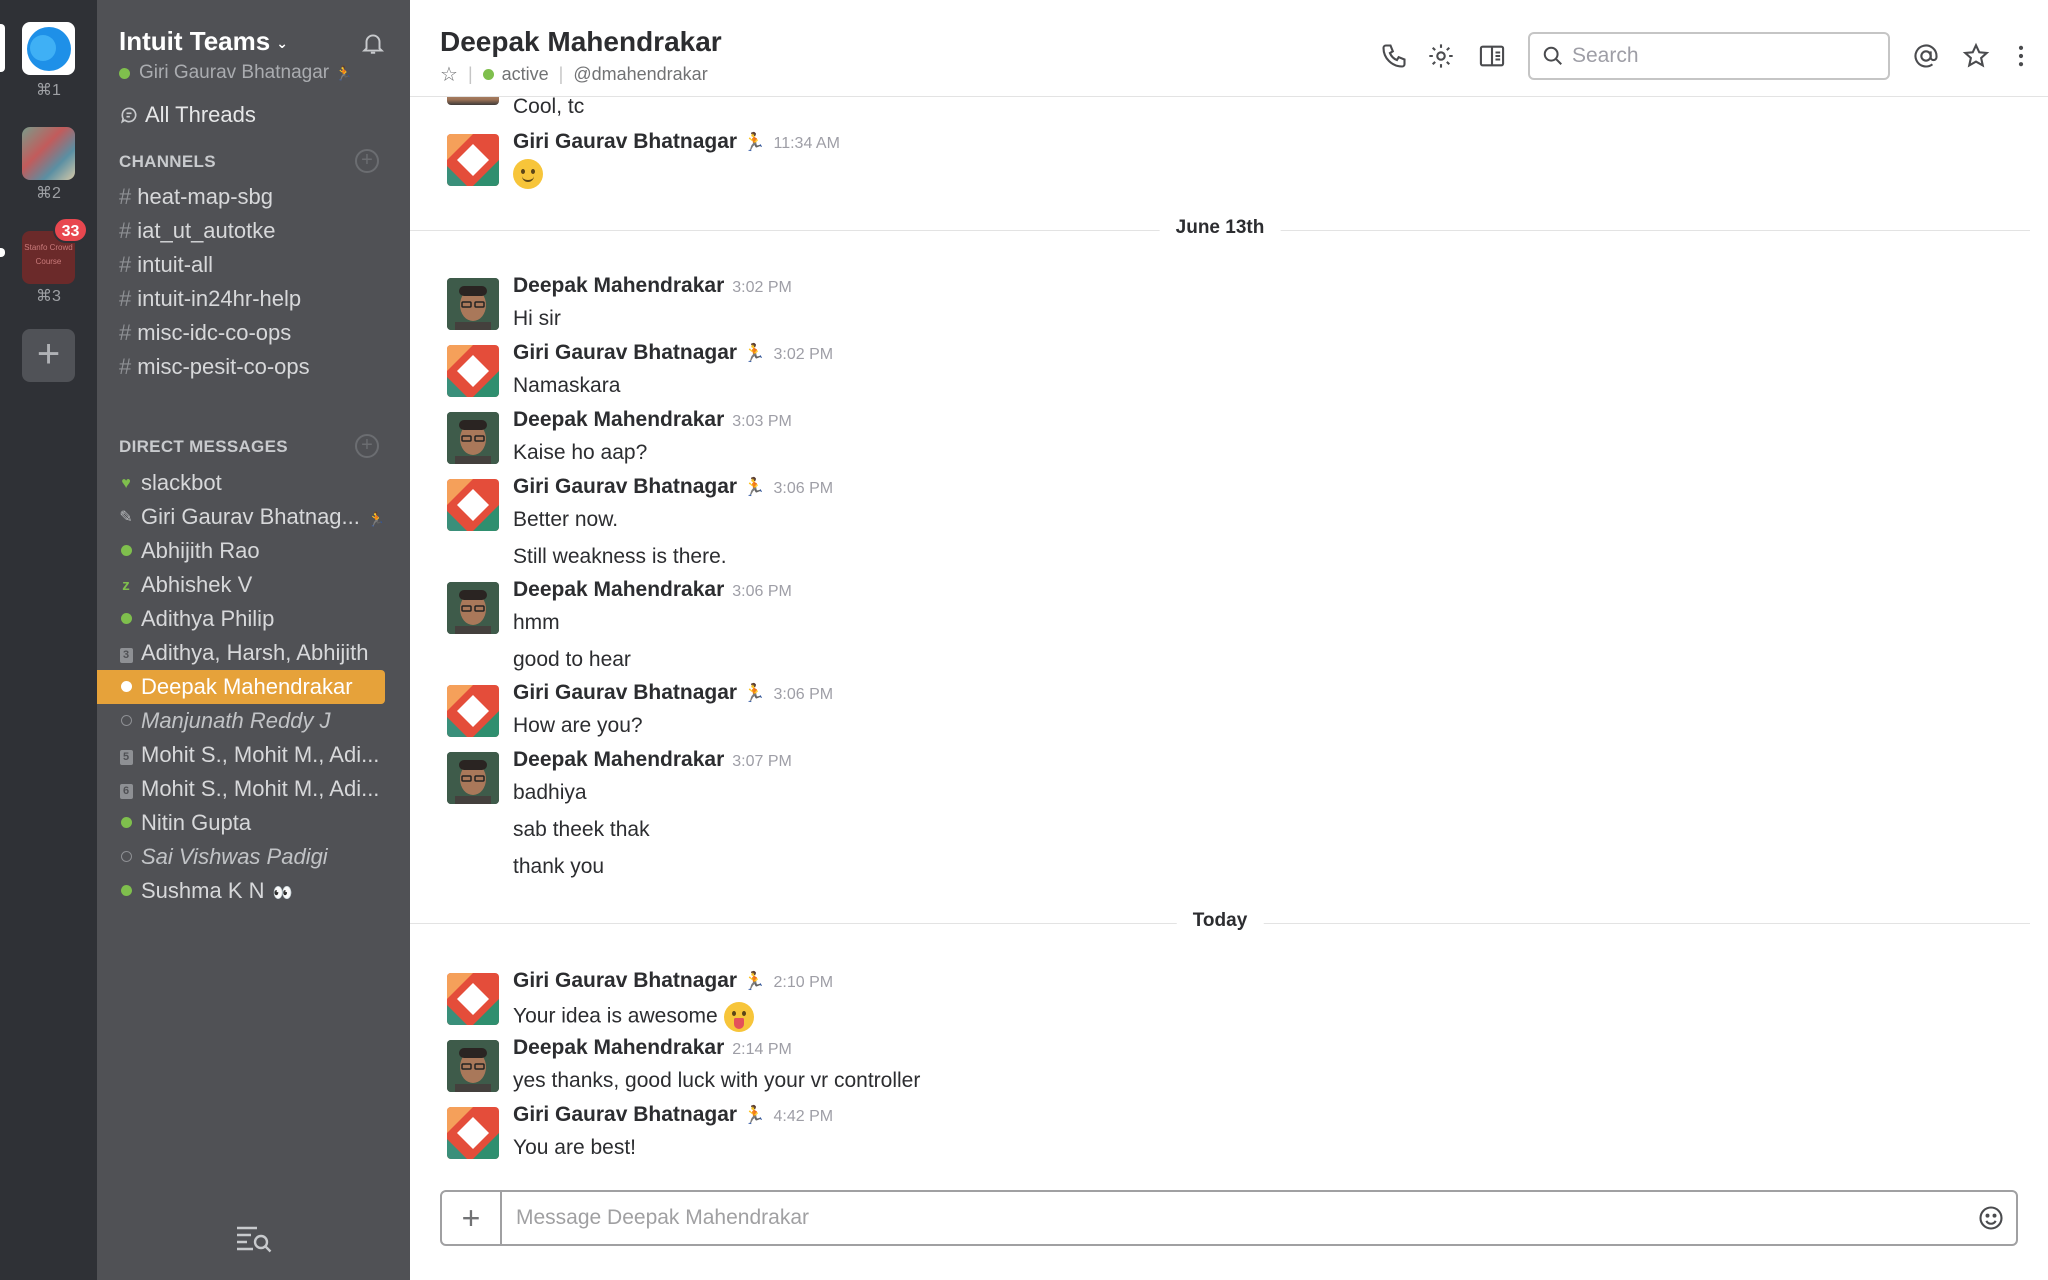  I want to click on message-author: Giri Gaurav Bhatnagar 🏃 2:10 PM, so click(673, 981).